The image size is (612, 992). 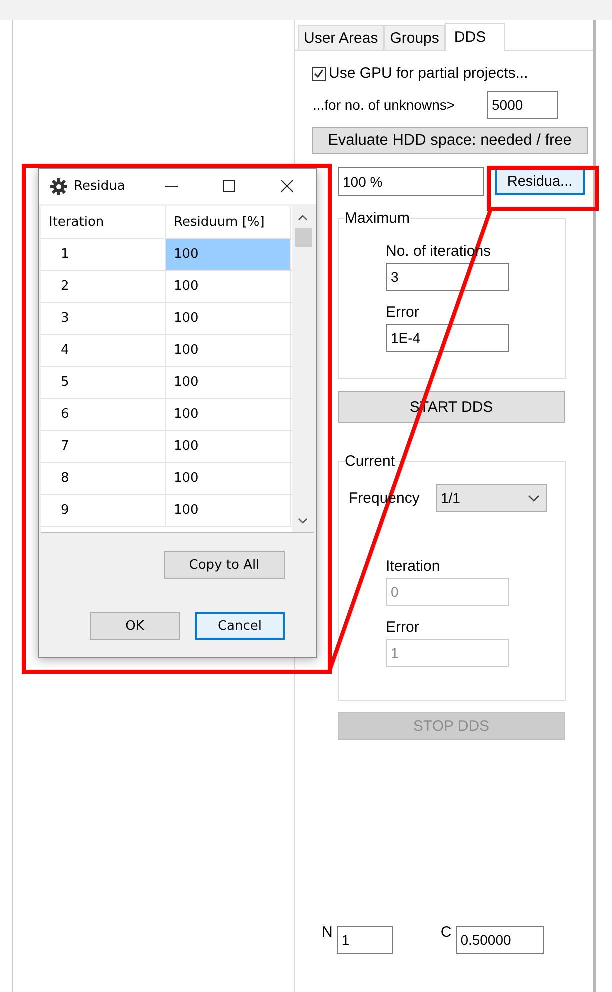 What do you see at coordinates (103, 286) in the screenshot?
I see `table-cell: 2` at bounding box center [103, 286].